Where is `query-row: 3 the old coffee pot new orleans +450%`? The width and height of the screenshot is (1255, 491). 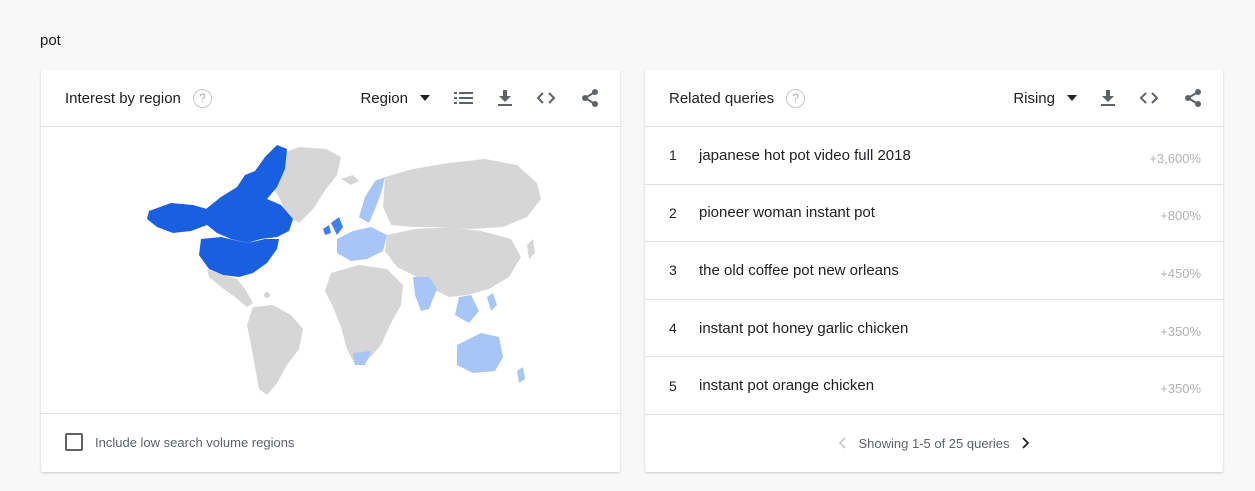 query-row: 3 the old coffee pot new orleans +450% is located at coordinates (934, 271).